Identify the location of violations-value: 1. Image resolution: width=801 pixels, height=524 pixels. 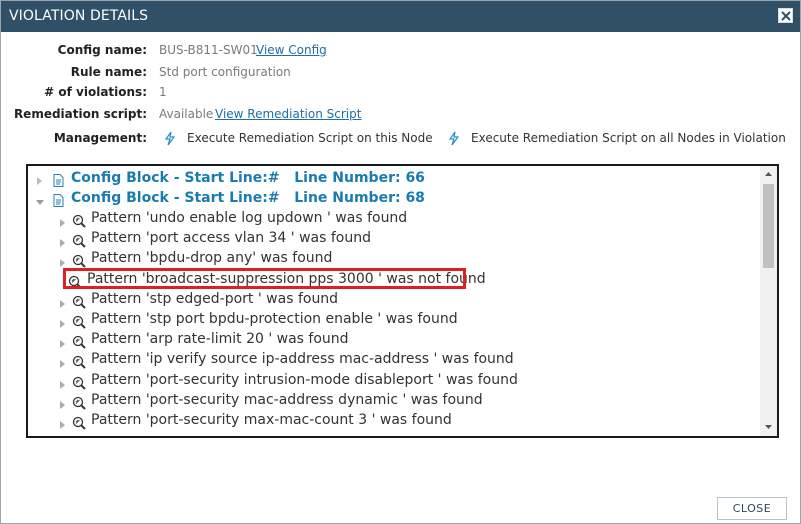
(163, 92).